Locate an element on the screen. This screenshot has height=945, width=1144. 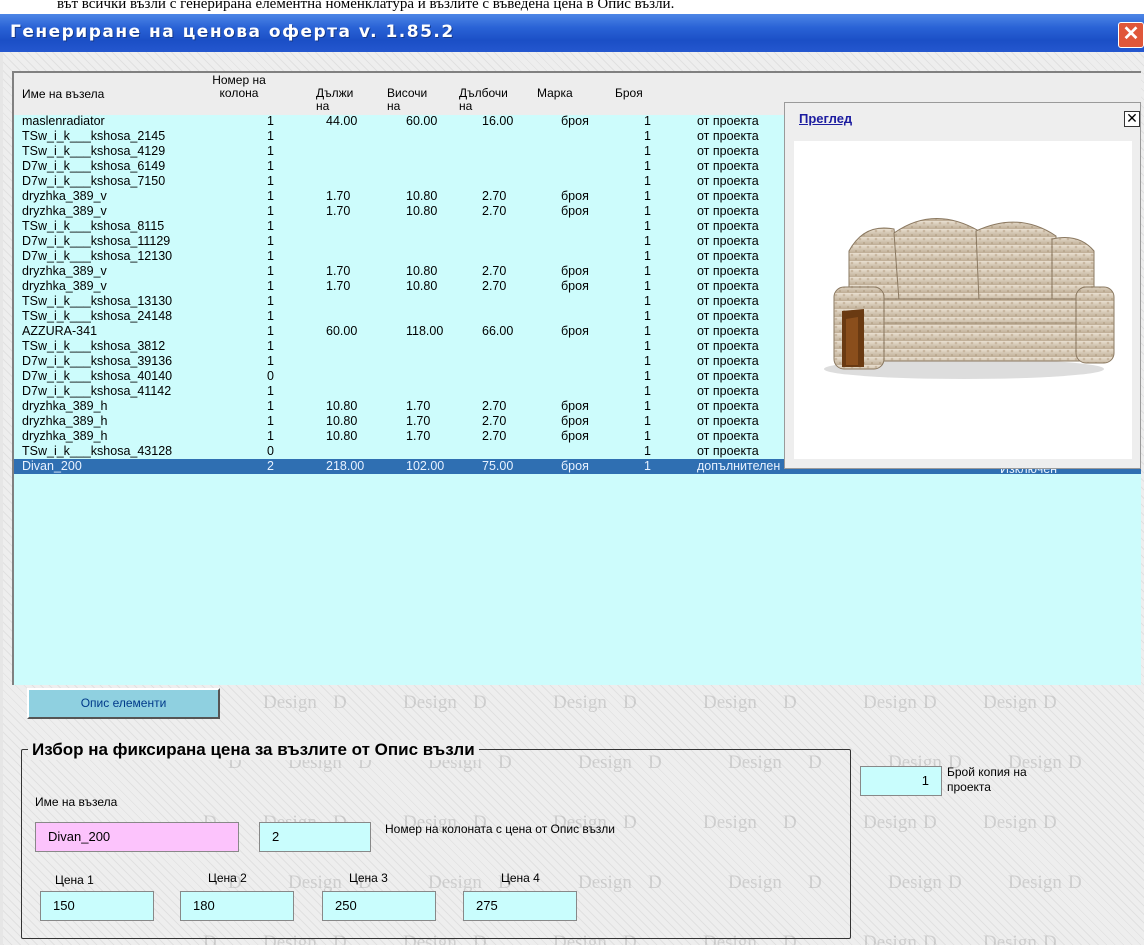
cell-depth: 16.00 is located at coordinates (498, 121).